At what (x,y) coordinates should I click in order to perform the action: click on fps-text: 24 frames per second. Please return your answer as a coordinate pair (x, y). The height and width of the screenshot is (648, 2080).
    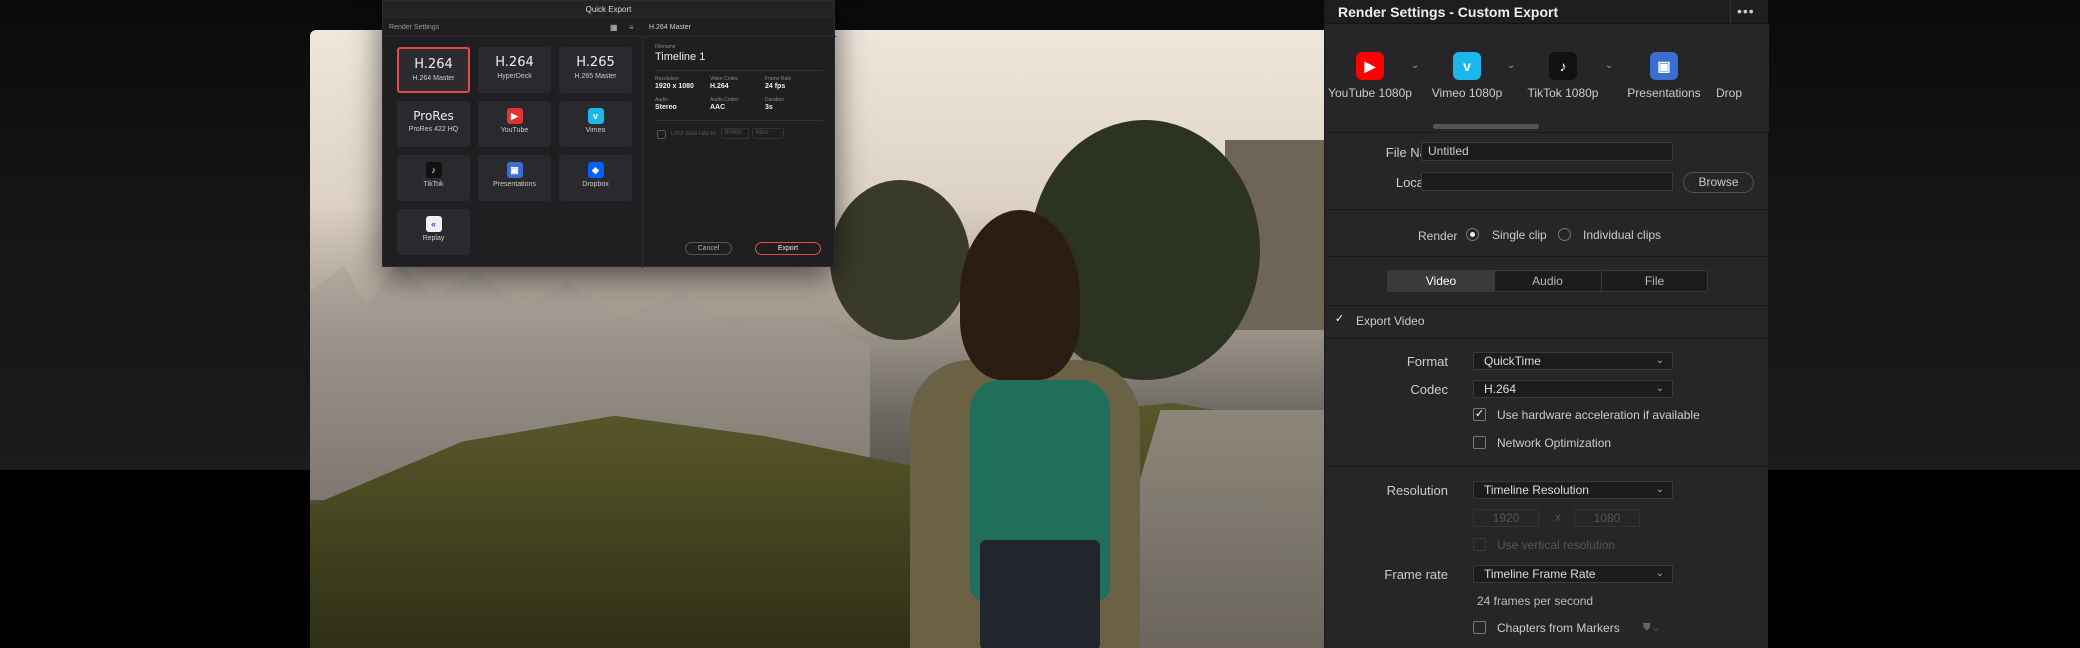
    Looking at the image, I should click on (1535, 601).